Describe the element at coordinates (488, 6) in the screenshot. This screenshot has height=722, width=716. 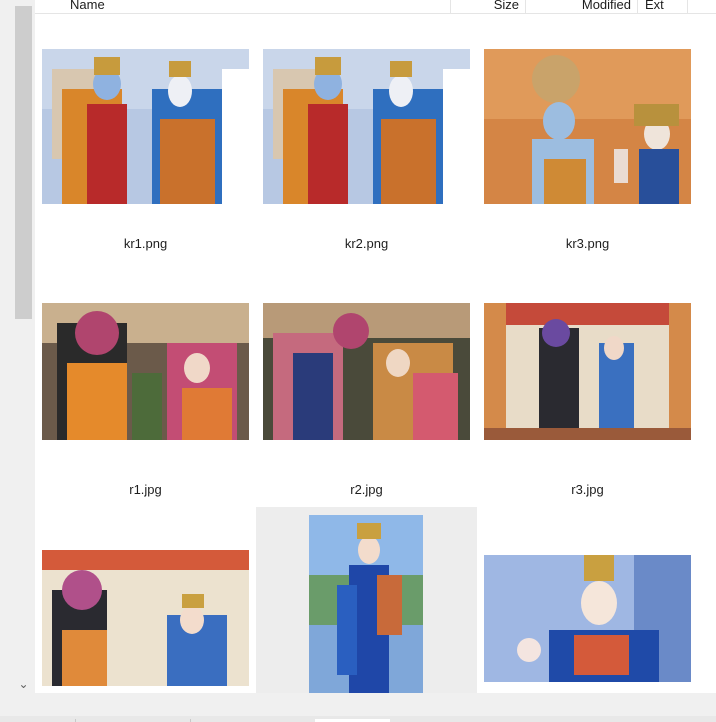
I see `column-size-header: Size` at that location.